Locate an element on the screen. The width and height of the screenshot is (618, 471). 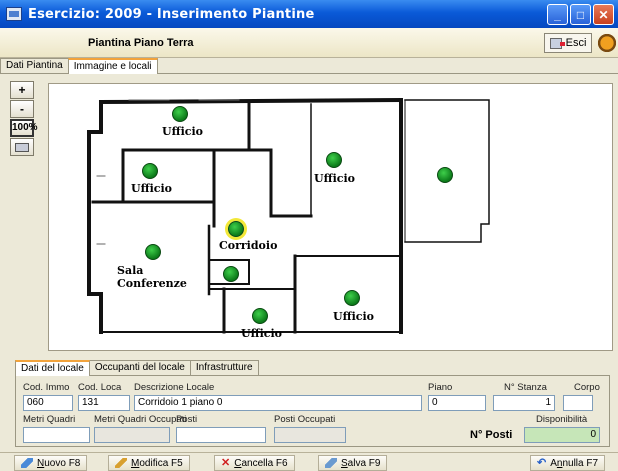
exit-label: Esci is located at coordinates (576, 43).